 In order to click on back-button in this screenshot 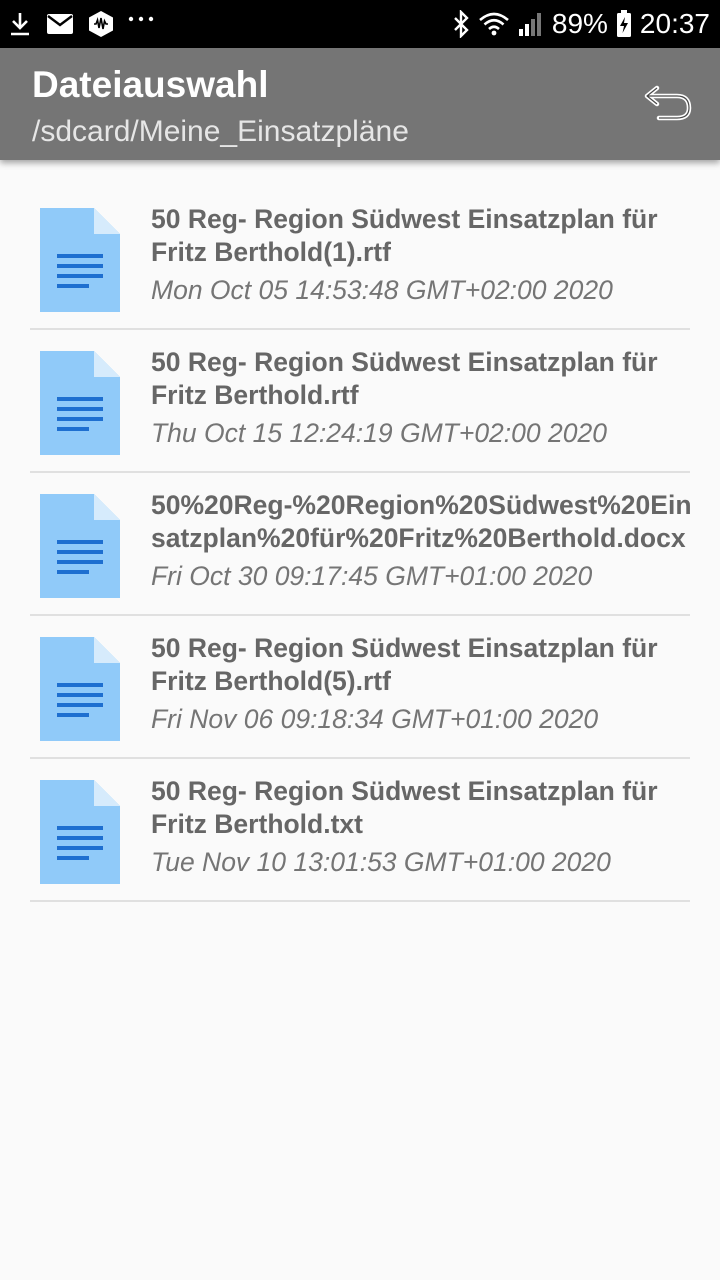, I will do `click(668, 104)`.